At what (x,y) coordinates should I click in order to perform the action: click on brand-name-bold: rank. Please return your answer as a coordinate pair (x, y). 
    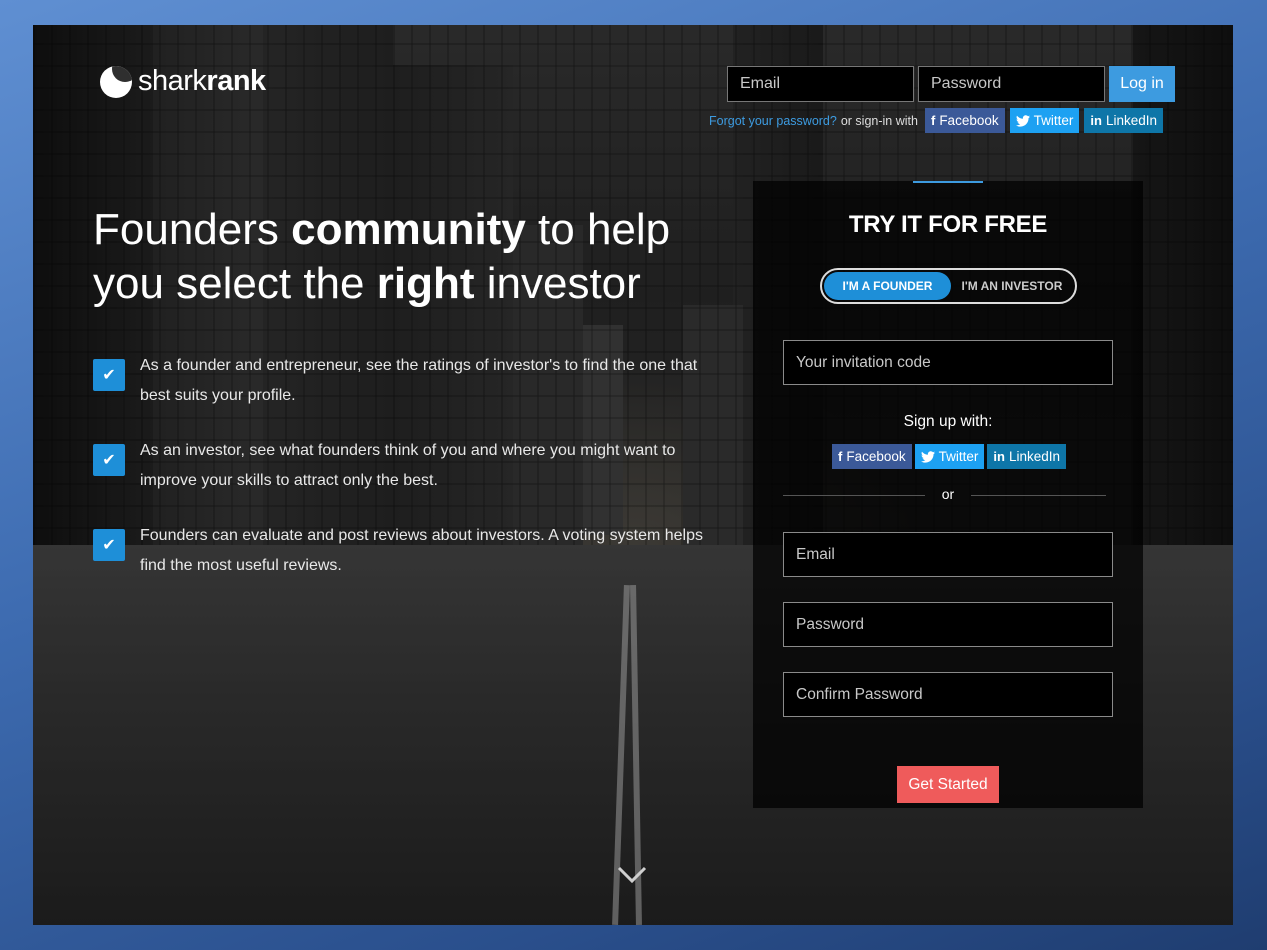
    Looking at the image, I should click on (236, 81).